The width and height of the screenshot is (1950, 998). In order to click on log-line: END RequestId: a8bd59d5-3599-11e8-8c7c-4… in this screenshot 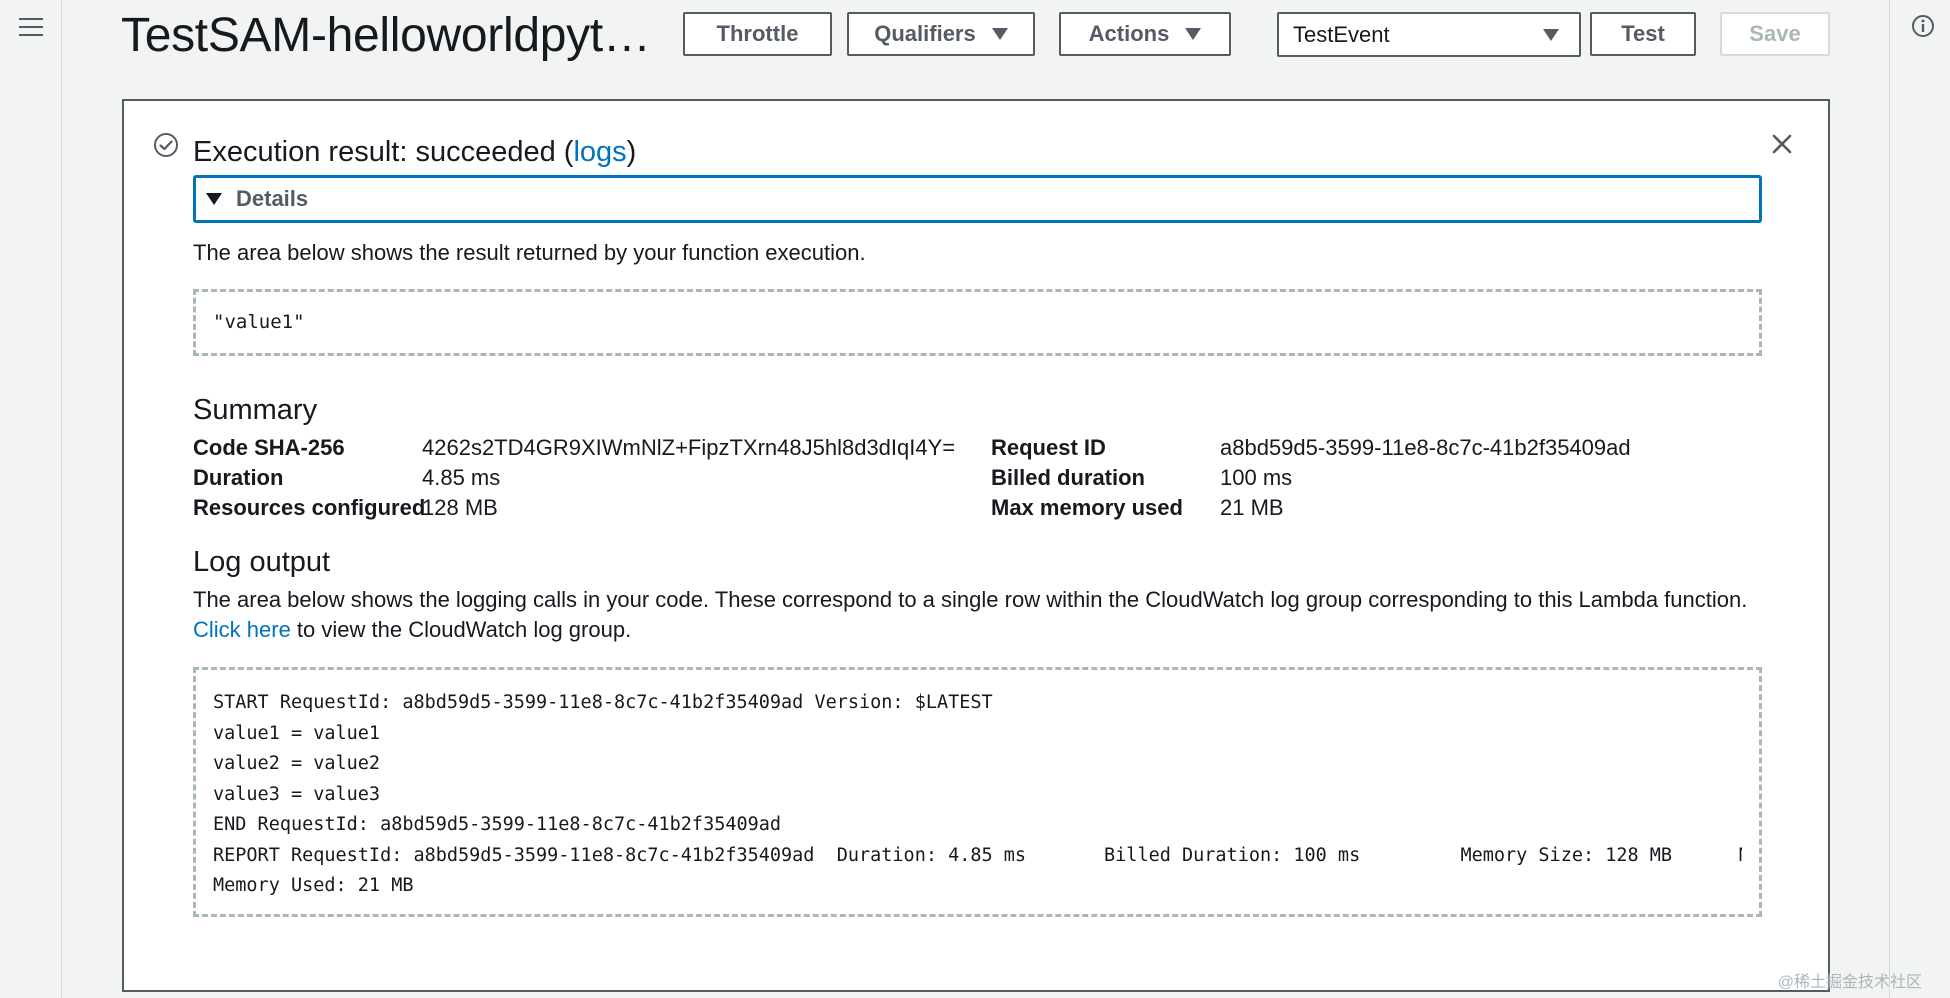, I will do `click(497, 824)`.